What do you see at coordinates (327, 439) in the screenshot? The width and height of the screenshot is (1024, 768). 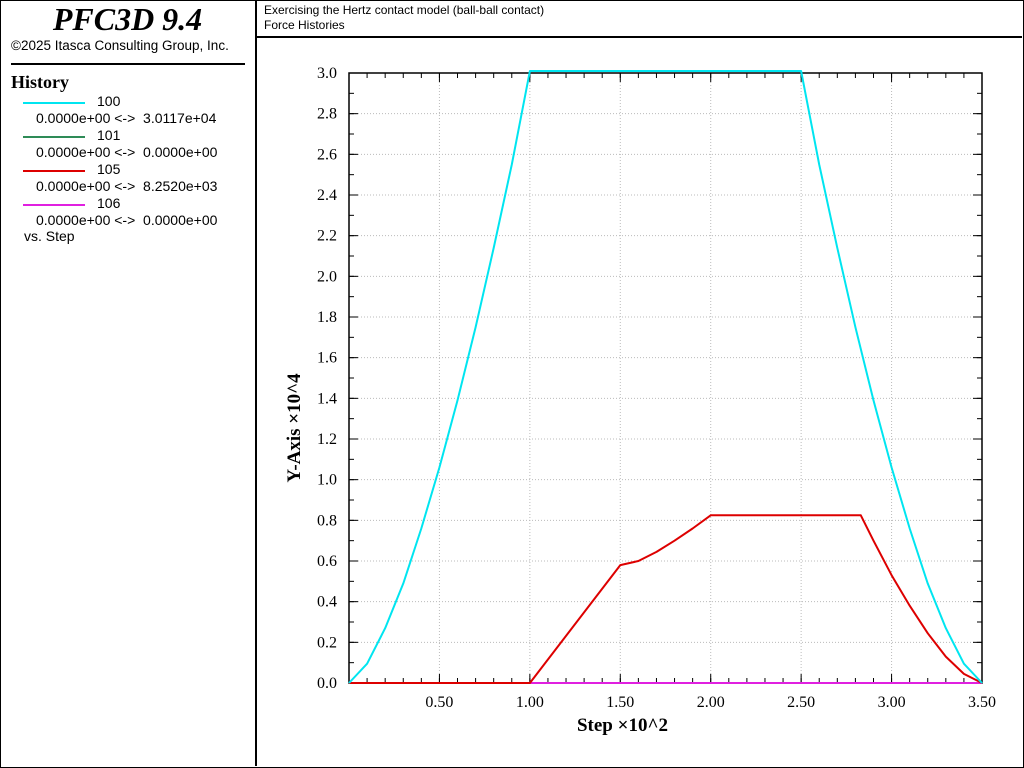 I see `y-tick-label: 1.2` at bounding box center [327, 439].